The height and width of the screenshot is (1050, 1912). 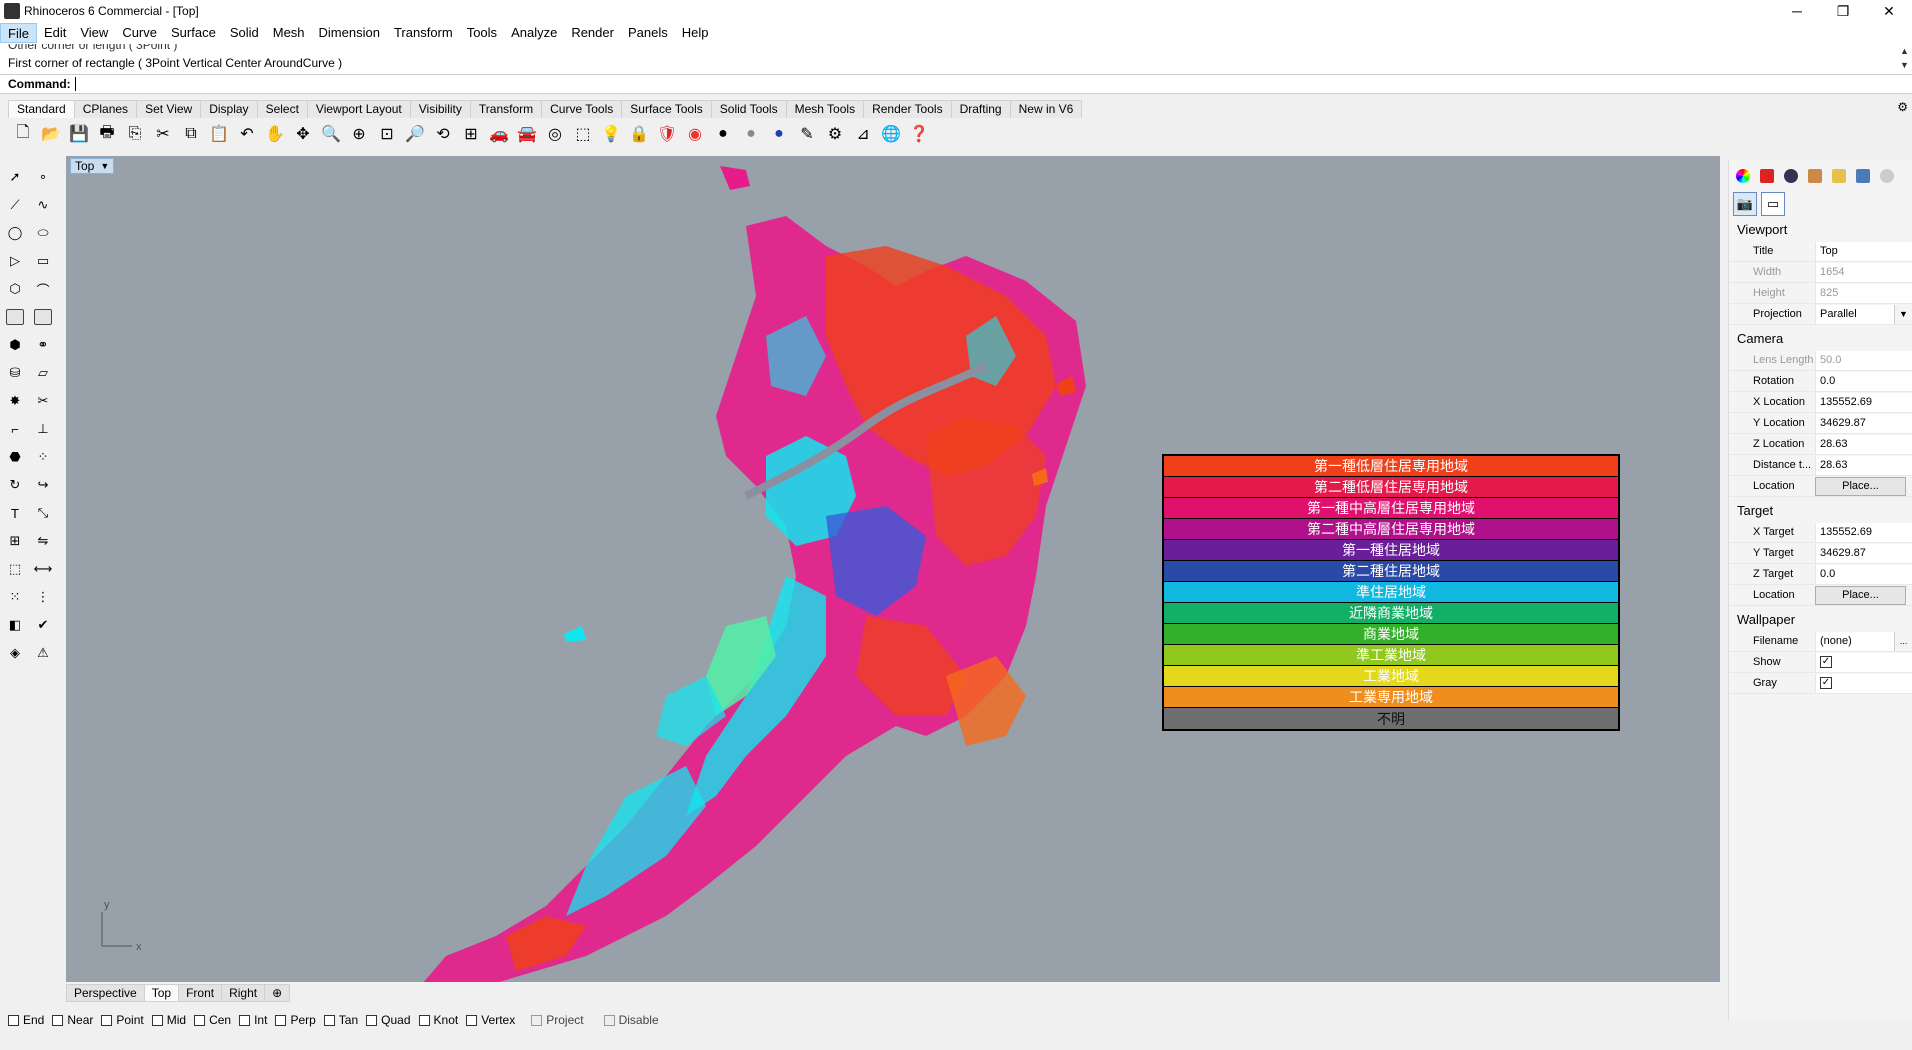 What do you see at coordinates (639, 134) in the screenshot?
I see `lock-icon: 🔒` at bounding box center [639, 134].